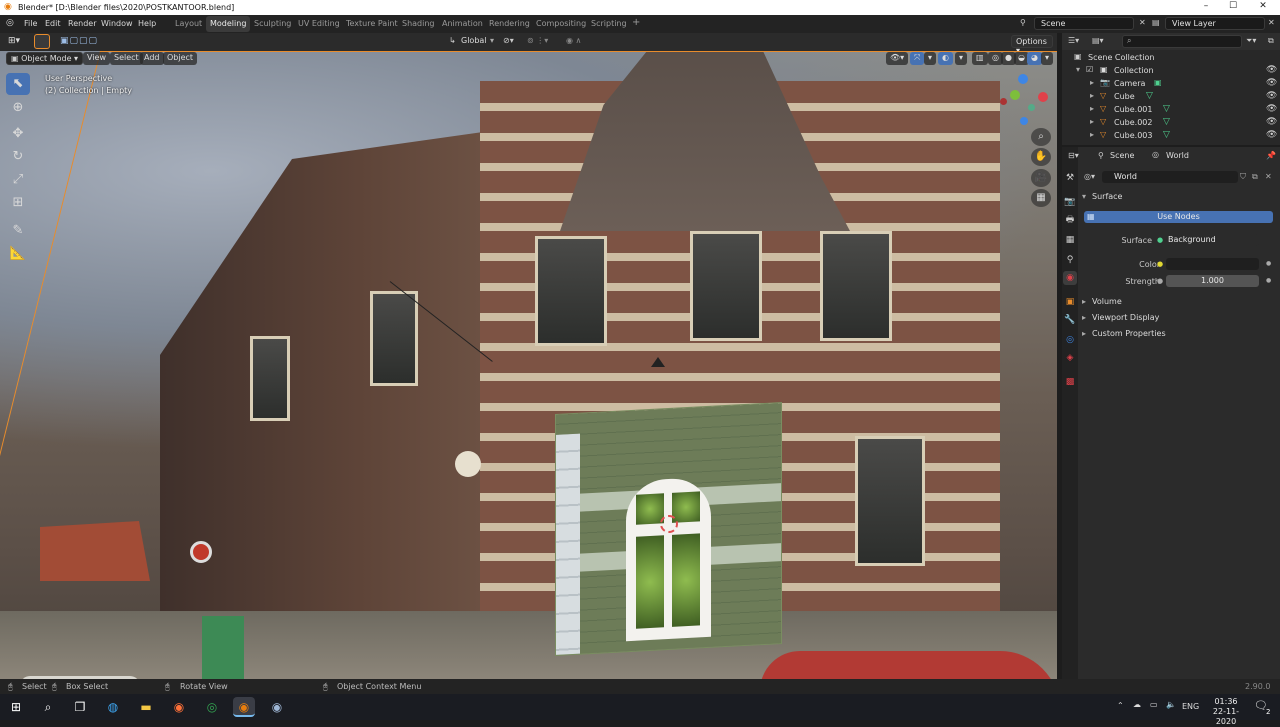 Image resolution: width=1280 pixels, height=727 pixels. I want to click on add-workspace-button: +, so click(636, 24).